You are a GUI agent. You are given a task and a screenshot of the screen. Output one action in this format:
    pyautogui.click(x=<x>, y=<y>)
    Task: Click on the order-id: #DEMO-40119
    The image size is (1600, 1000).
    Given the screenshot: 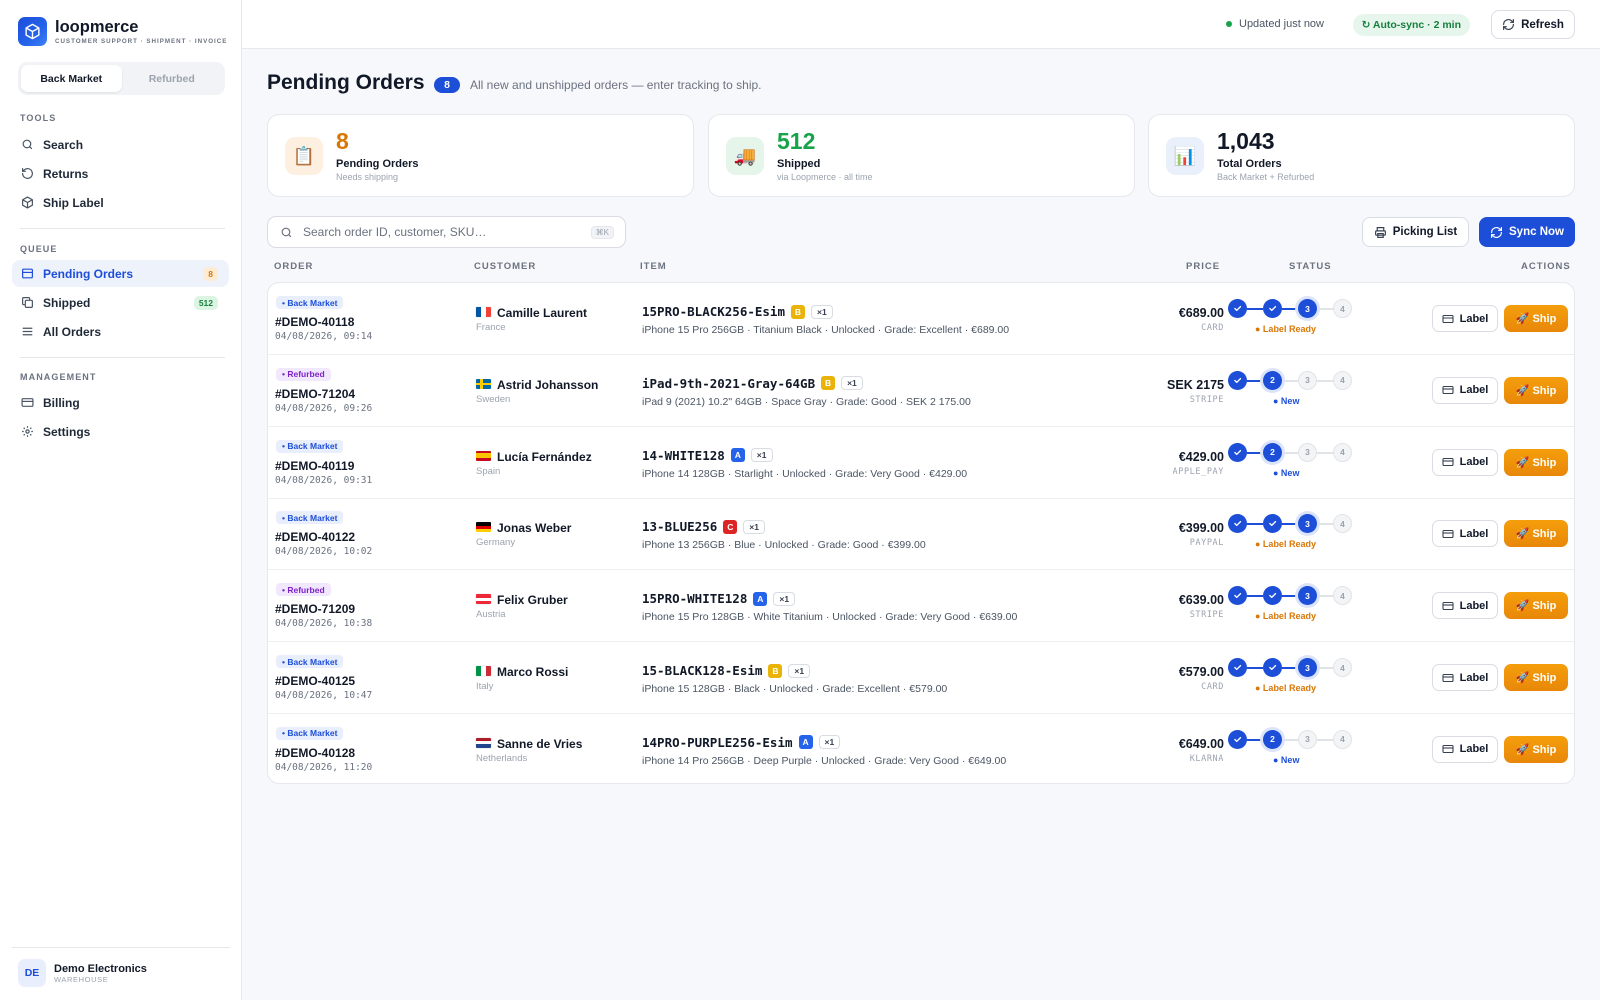 What is the action you would take?
    pyautogui.click(x=314, y=466)
    